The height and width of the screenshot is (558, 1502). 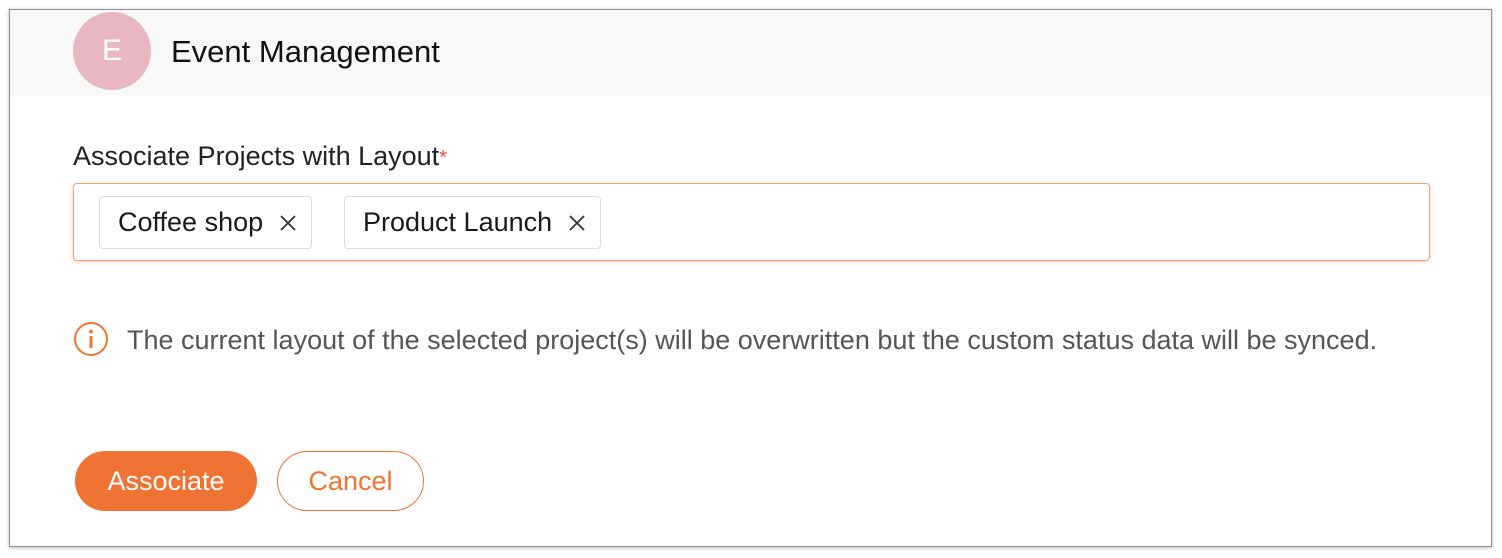 I want to click on layout-avatar: E, so click(x=112, y=51).